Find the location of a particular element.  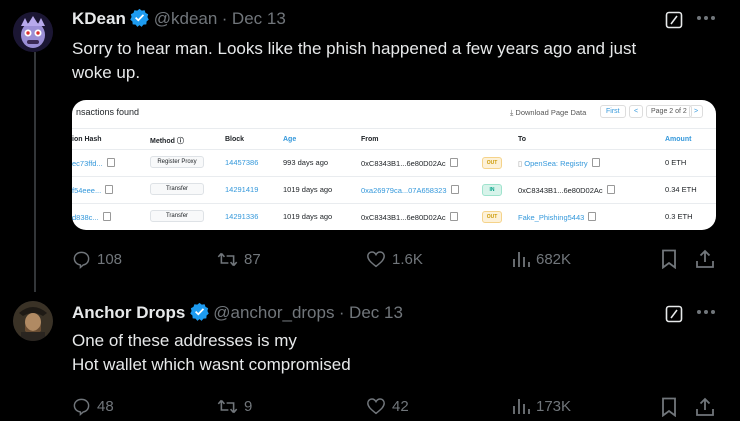

reply-icon is located at coordinates (81, 260).